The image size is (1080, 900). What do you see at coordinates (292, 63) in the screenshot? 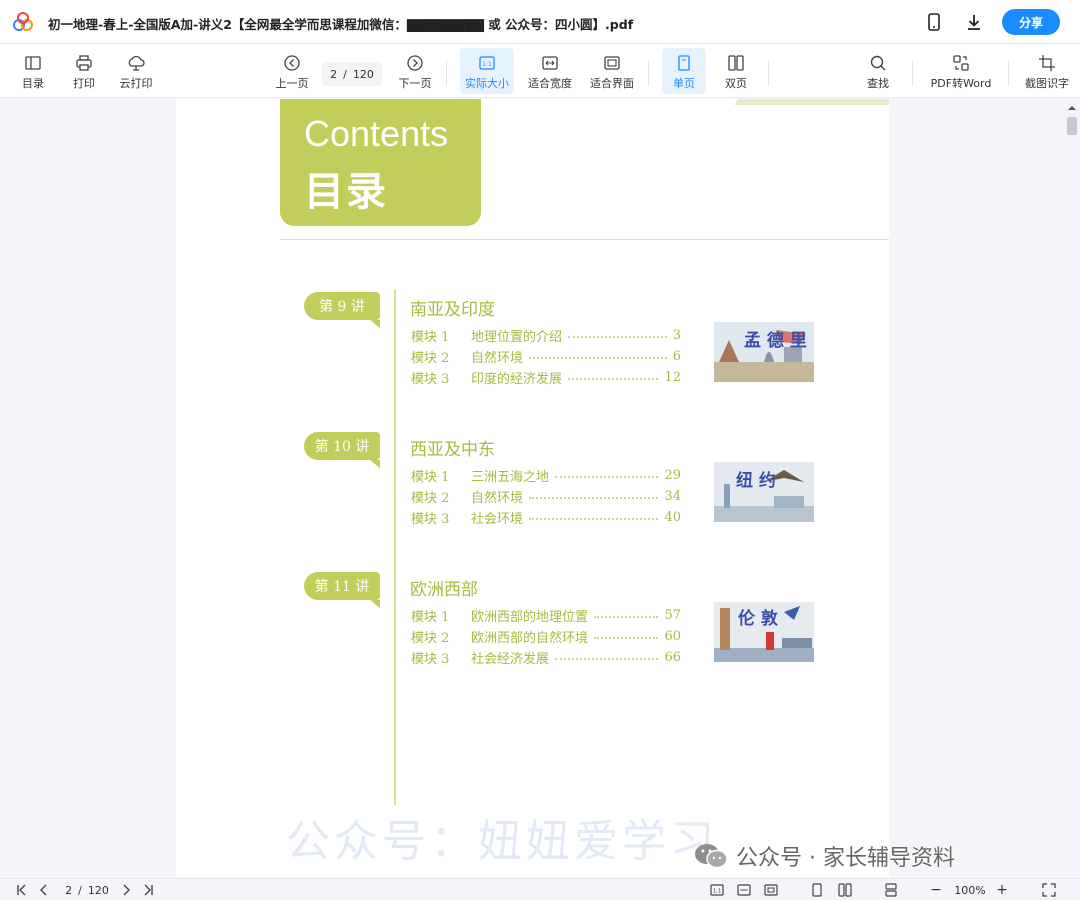
I see `chevron-left-circle-icon` at bounding box center [292, 63].